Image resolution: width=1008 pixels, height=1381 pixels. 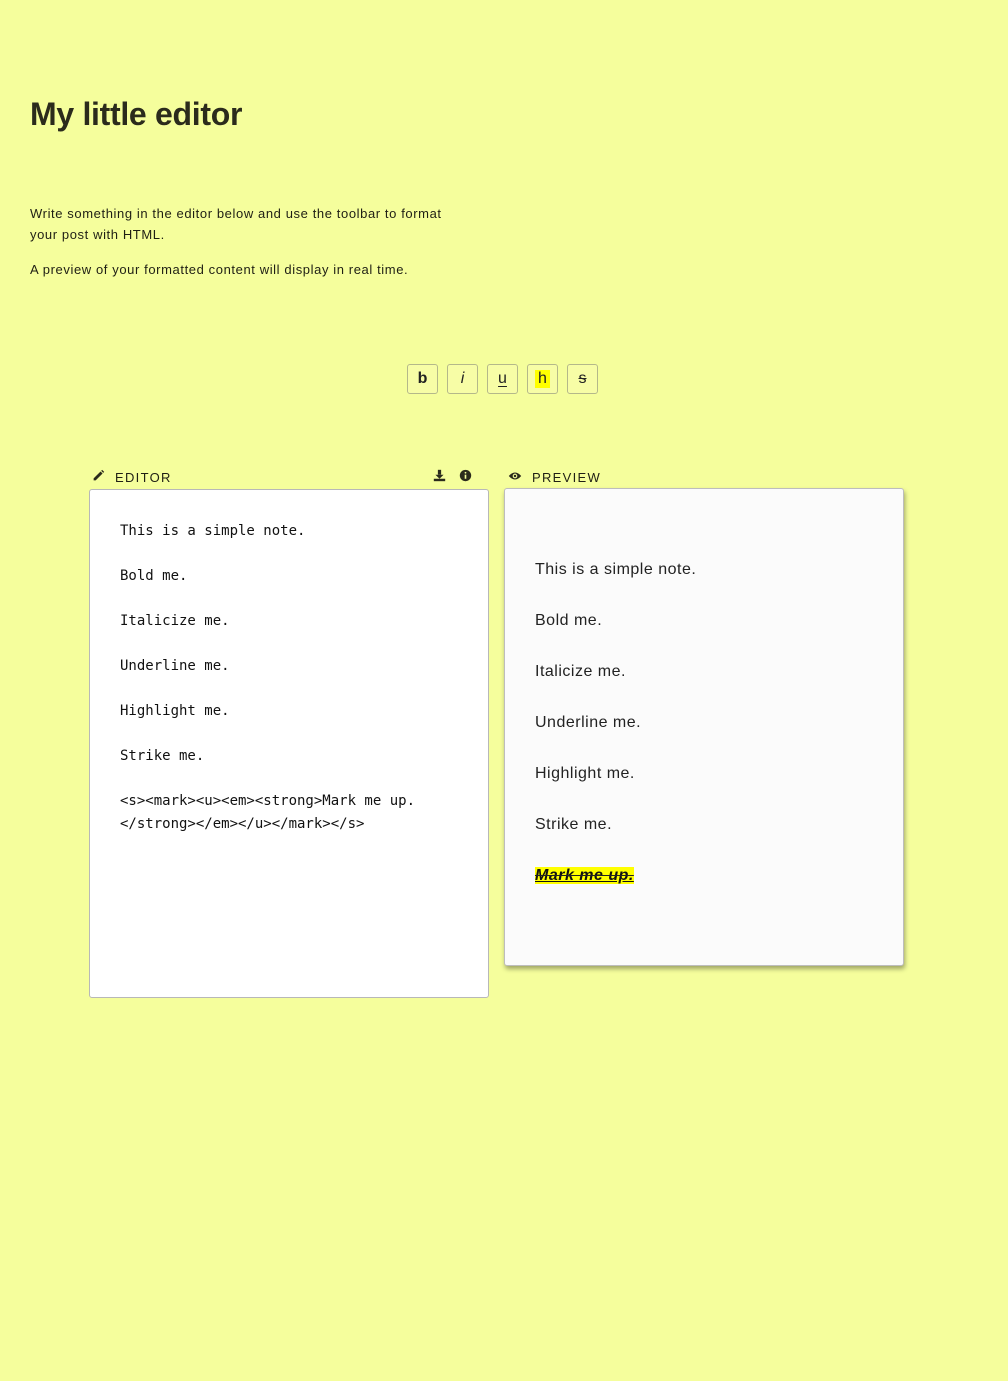 I want to click on strikethrough-button: s, so click(x=582, y=379).